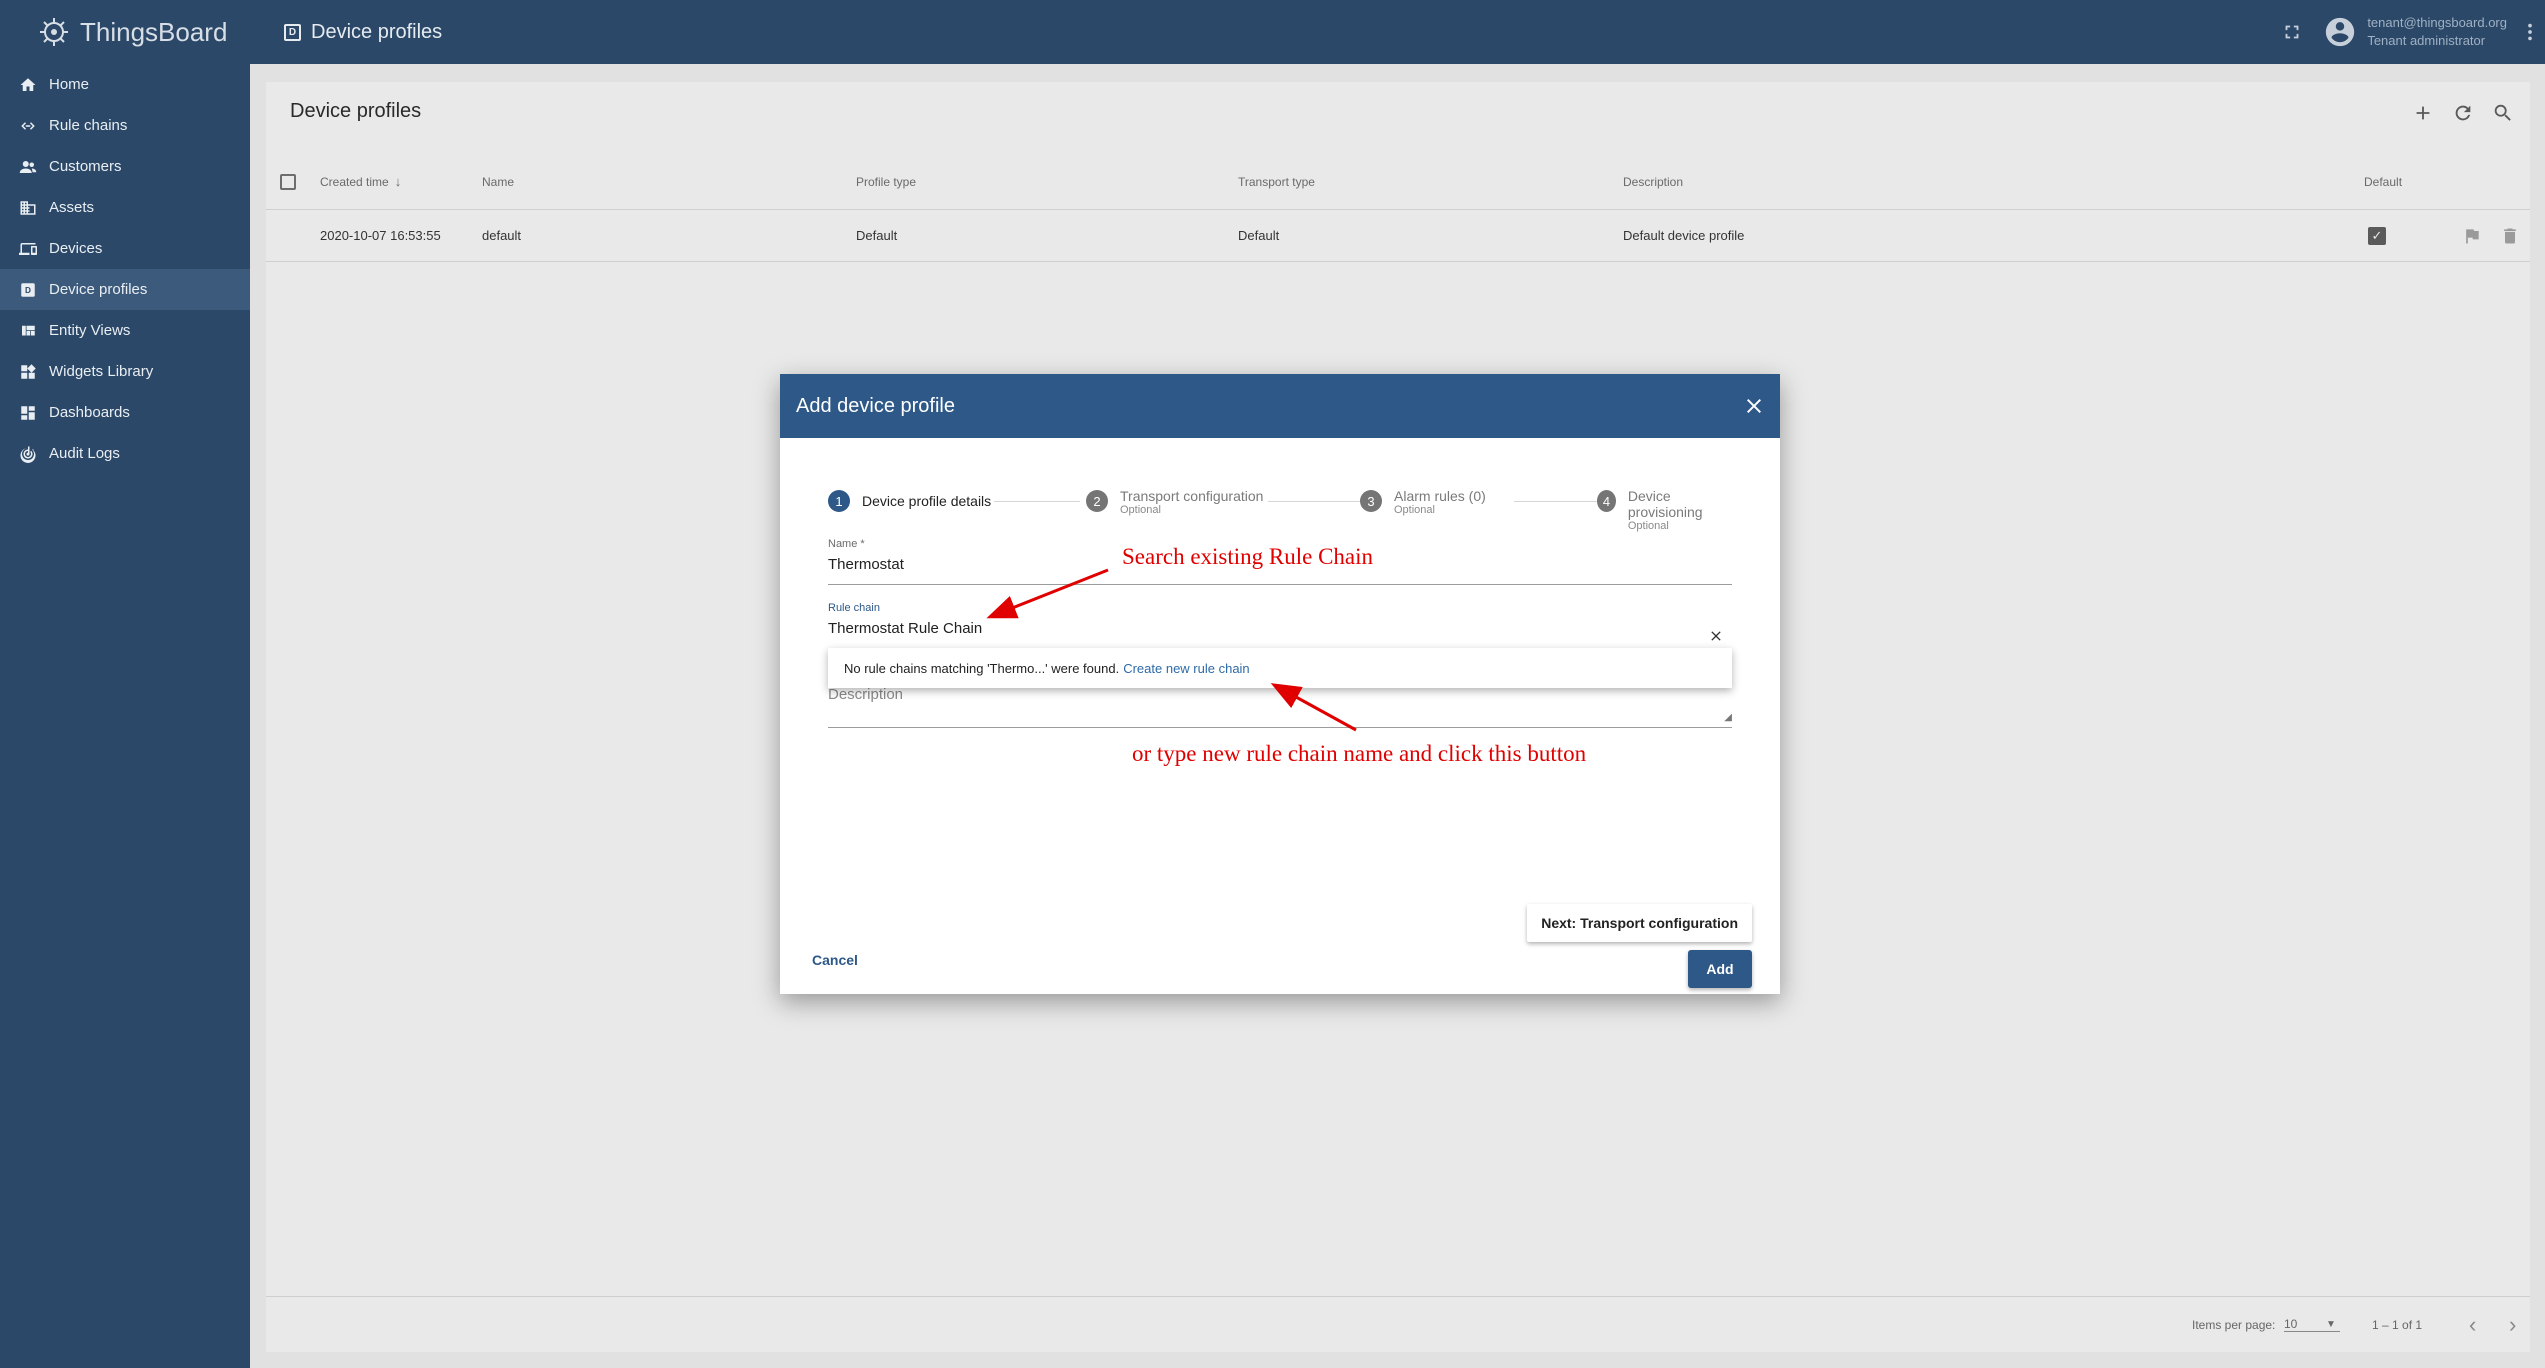 This screenshot has height=1368, width=2545. I want to click on sidebar-item-label: Home, so click(69, 84).